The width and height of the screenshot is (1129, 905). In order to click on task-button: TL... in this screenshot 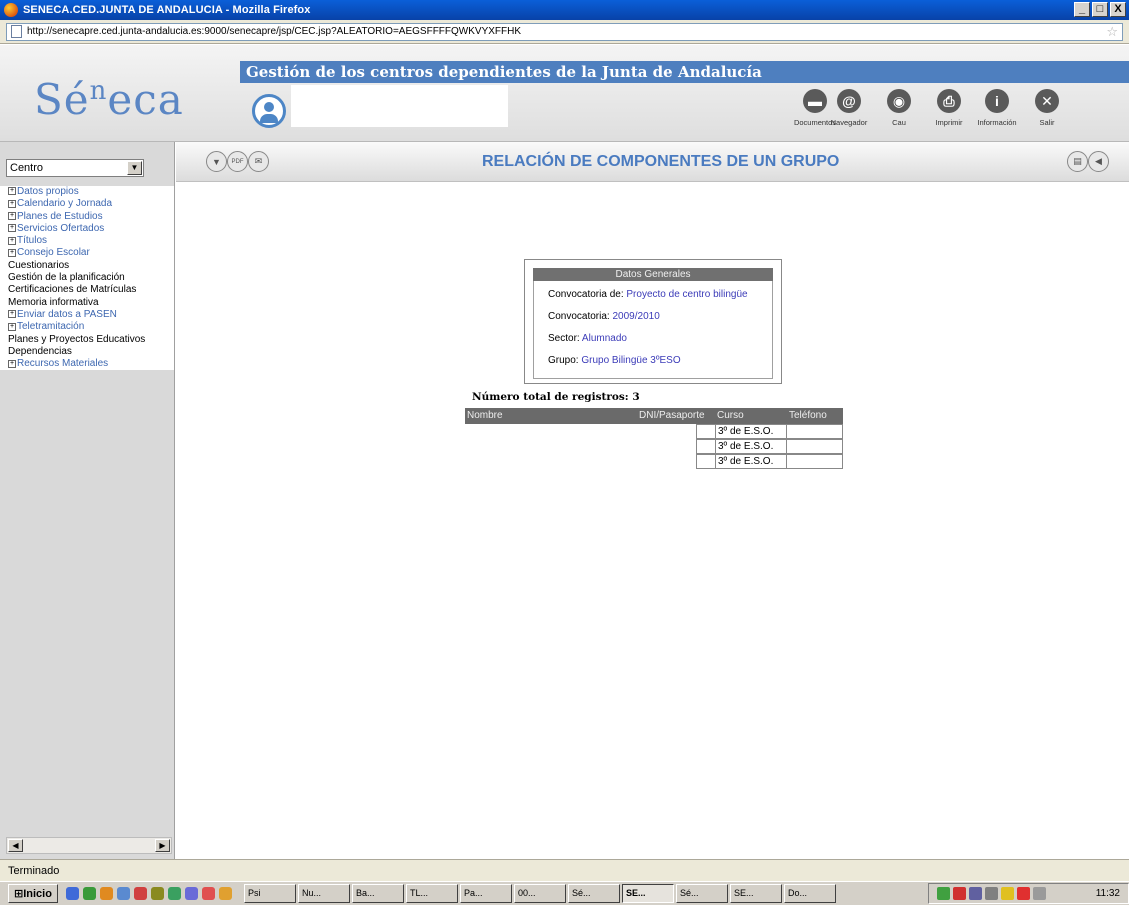, I will do `click(431, 893)`.